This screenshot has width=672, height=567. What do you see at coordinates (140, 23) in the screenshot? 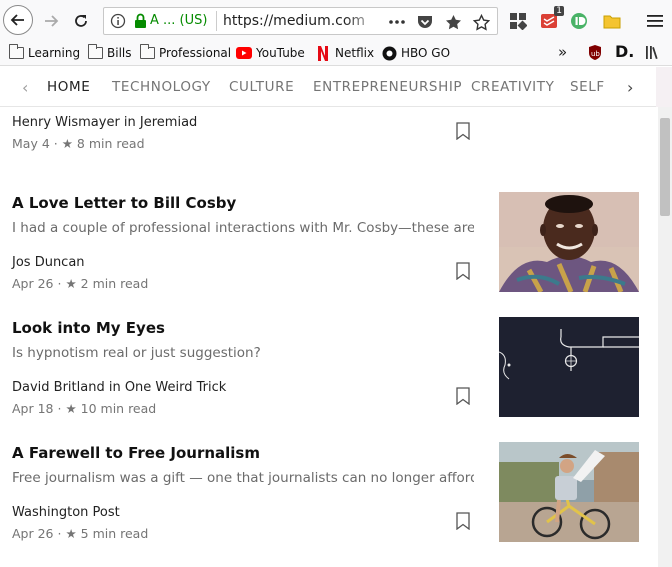
I see `lock-icon` at bounding box center [140, 23].